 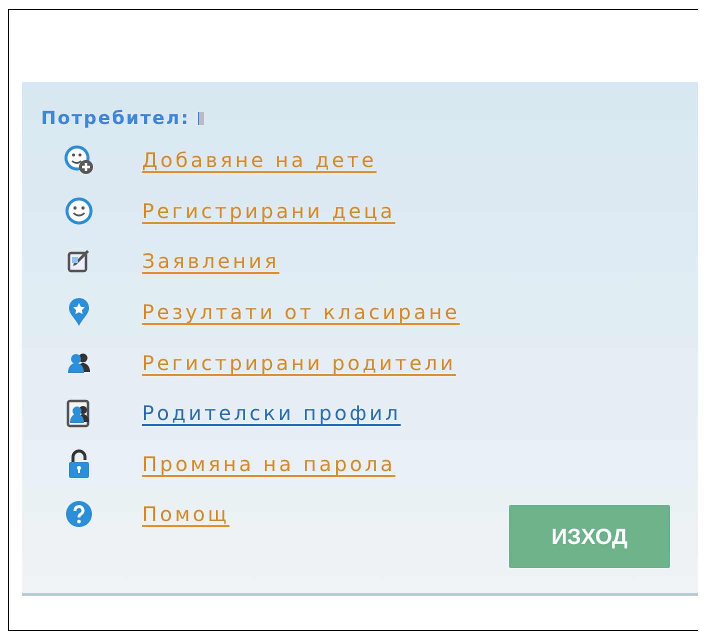 I want to click on menu-link: Промяна на парола, so click(x=269, y=464).